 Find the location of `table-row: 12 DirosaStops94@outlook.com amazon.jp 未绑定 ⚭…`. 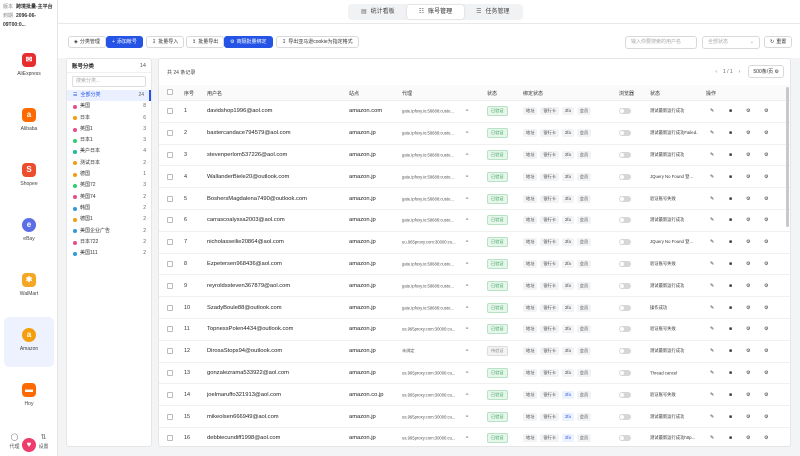

table-row: 12 DirosaStops94@outlook.com amazon.jp 未绑定 ⚭… is located at coordinates (474, 352).